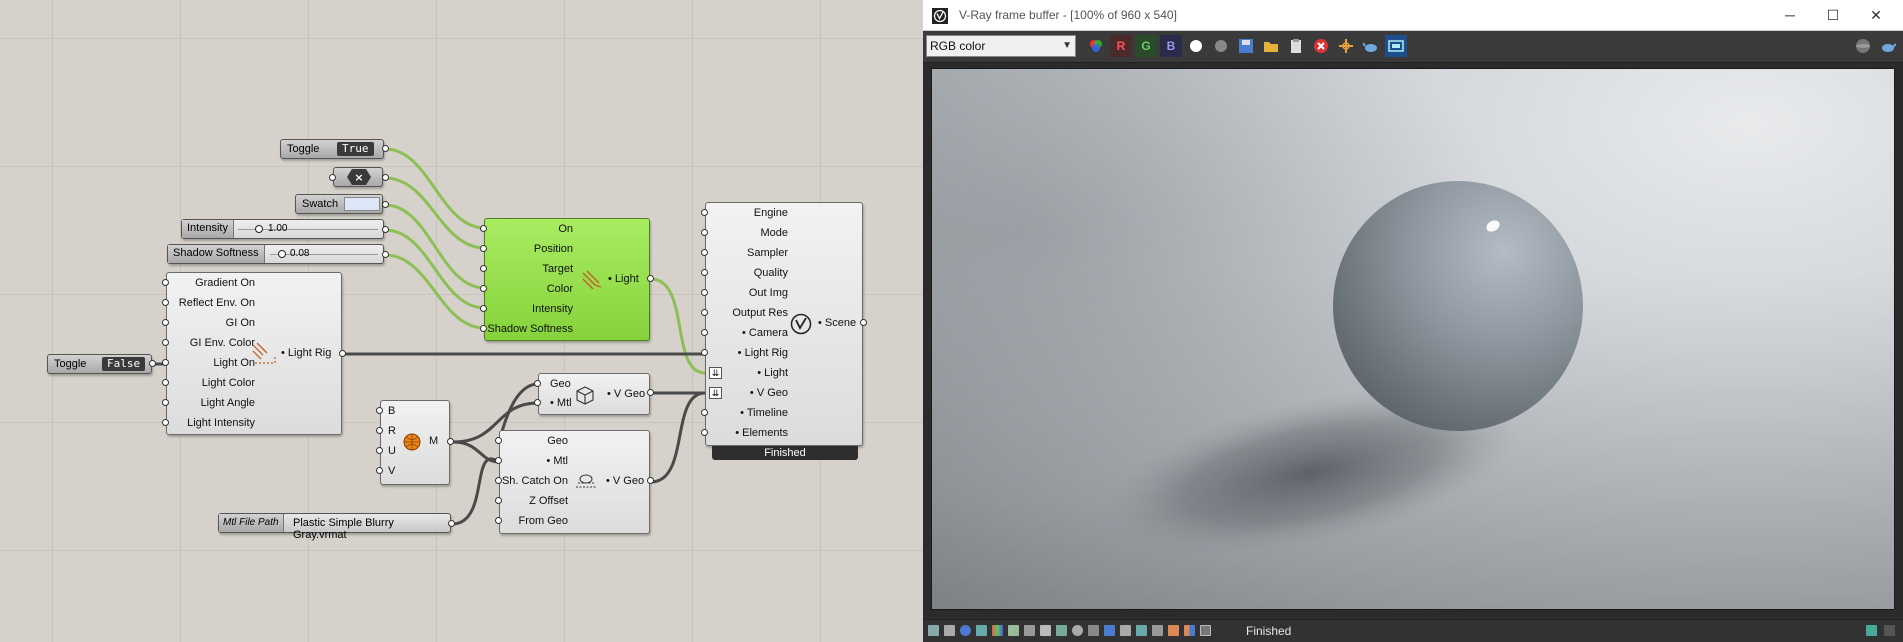  What do you see at coordinates (1833, 15) in the screenshot?
I see `maximize-button: ☐` at bounding box center [1833, 15].